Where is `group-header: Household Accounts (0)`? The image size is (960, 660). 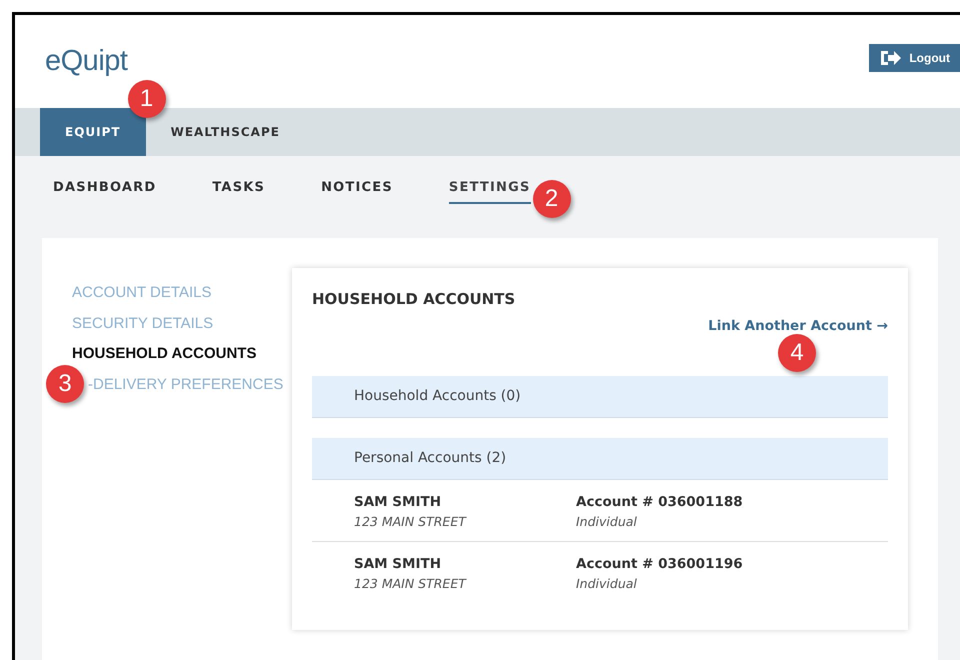 group-header: Household Accounts (0) is located at coordinates (600, 397).